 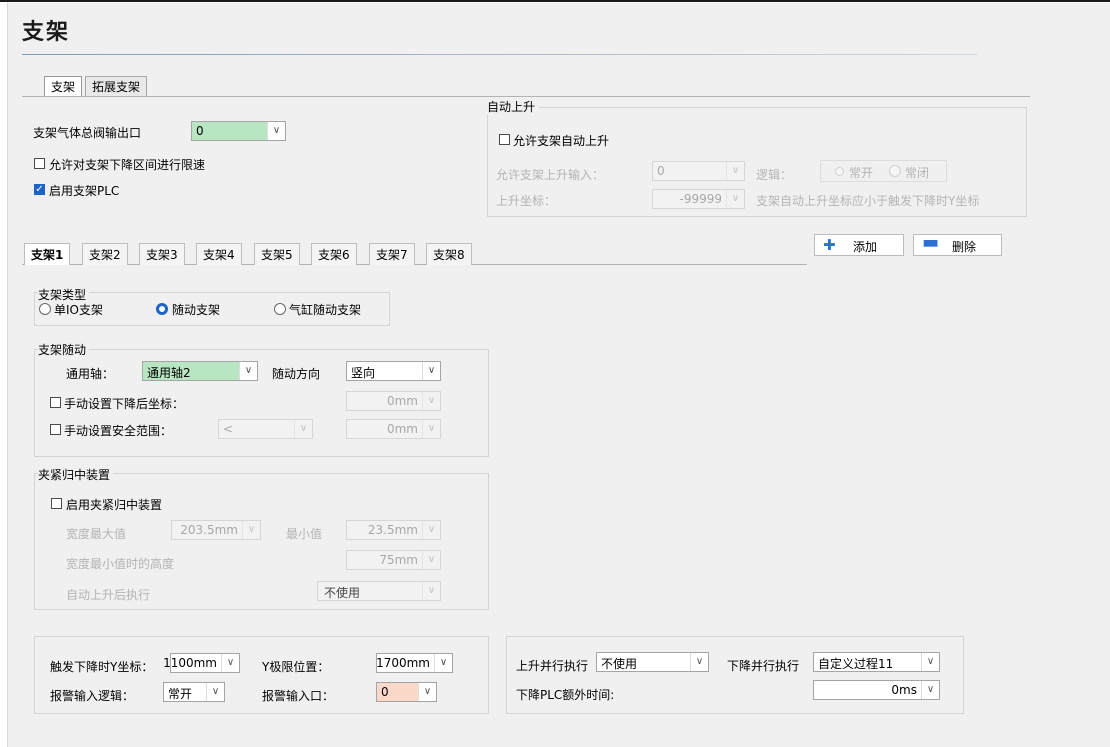 I want to click on manual-coord-value: 0mm, so click(x=402, y=401).